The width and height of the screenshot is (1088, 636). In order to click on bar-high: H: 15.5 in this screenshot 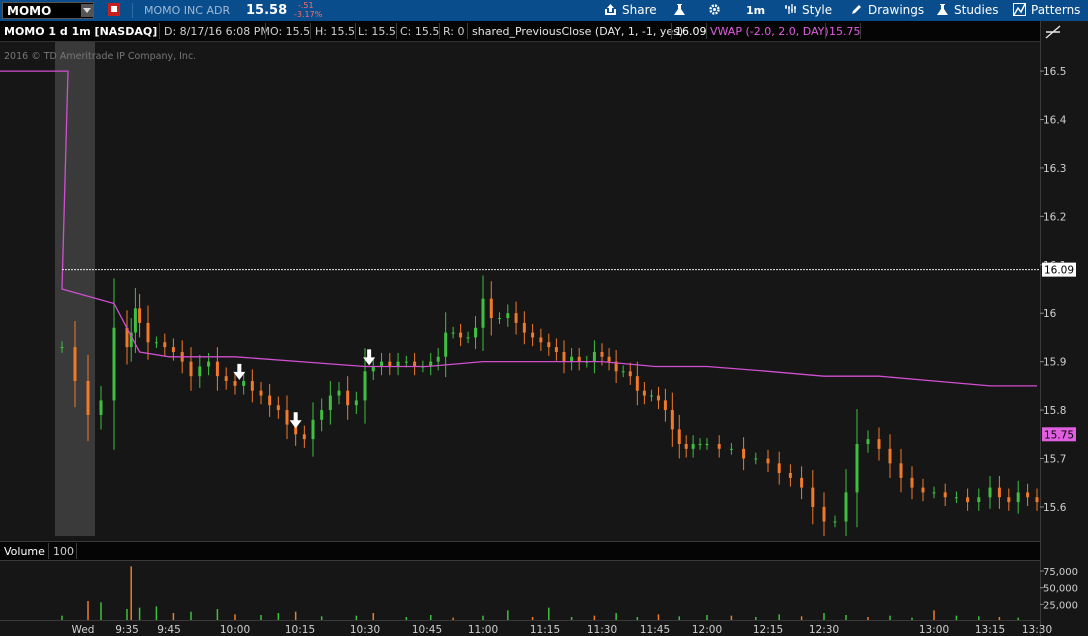, I will do `click(335, 31)`.